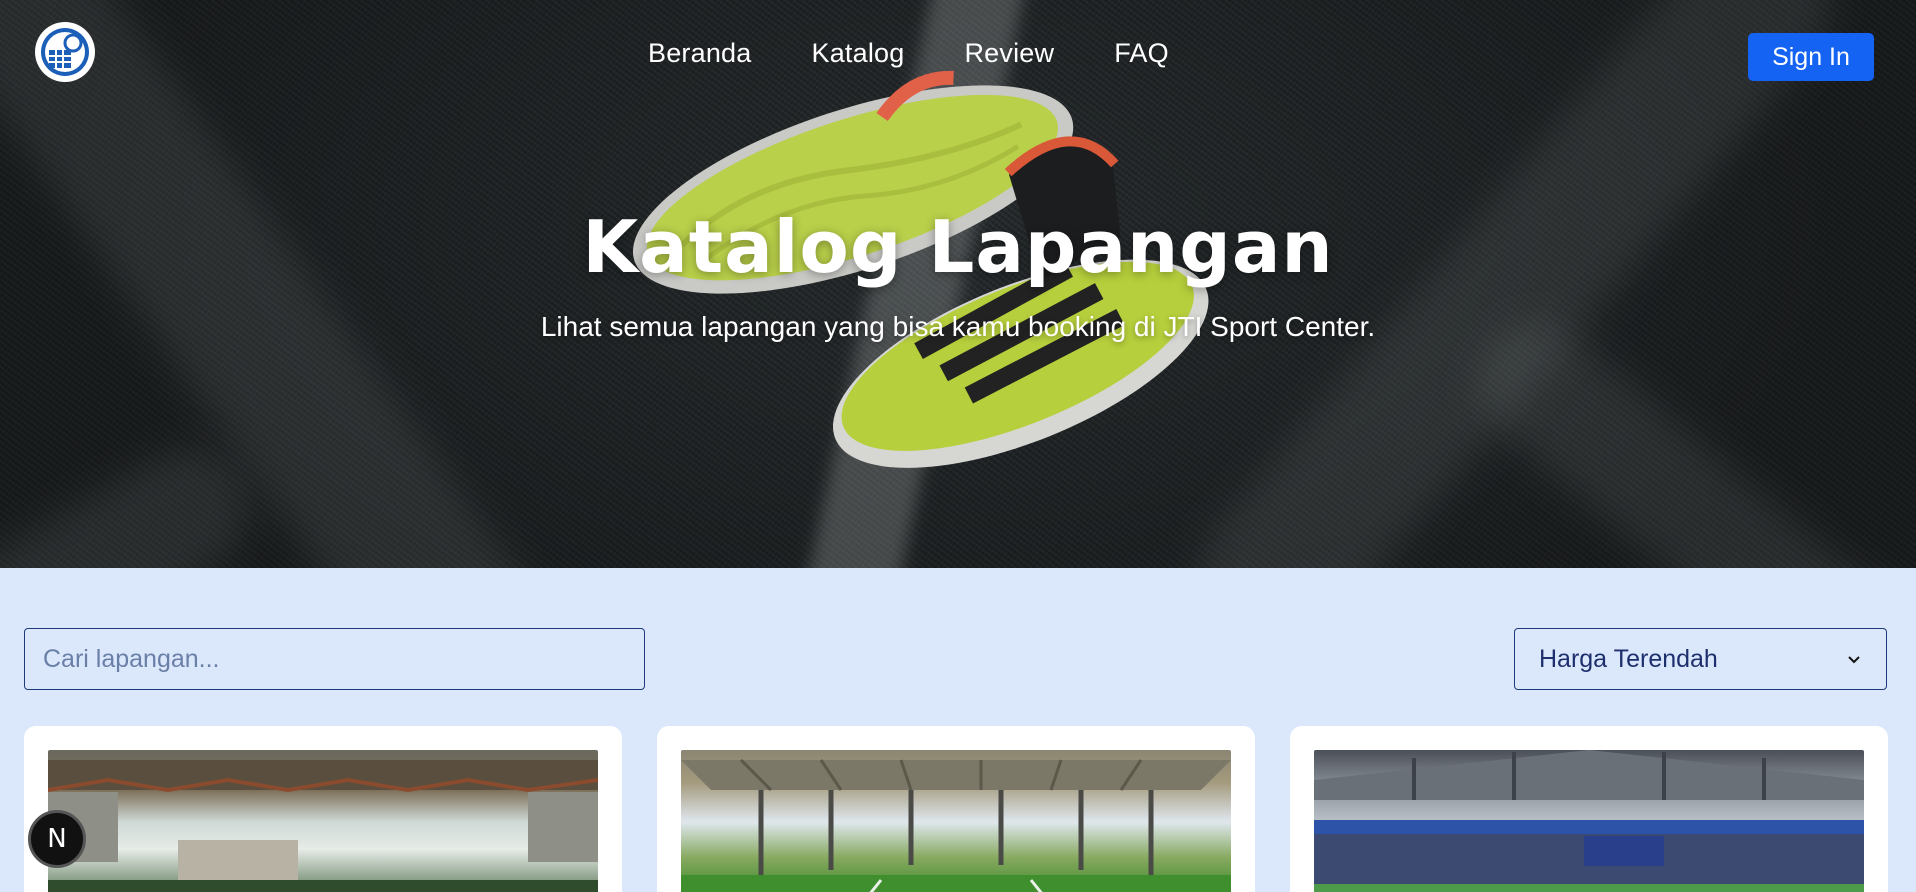 Image resolution: width=1916 pixels, height=892 pixels. What do you see at coordinates (1811, 57) in the screenshot?
I see `sign-in-button: Sign In` at bounding box center [1811, 57].